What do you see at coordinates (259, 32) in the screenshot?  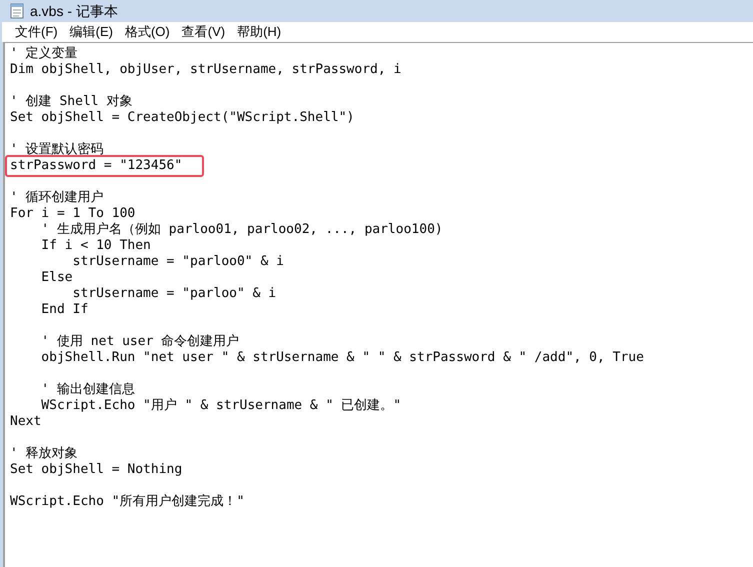 I see `menu-item: 帮助(H)` at bounding box center [259, 32].